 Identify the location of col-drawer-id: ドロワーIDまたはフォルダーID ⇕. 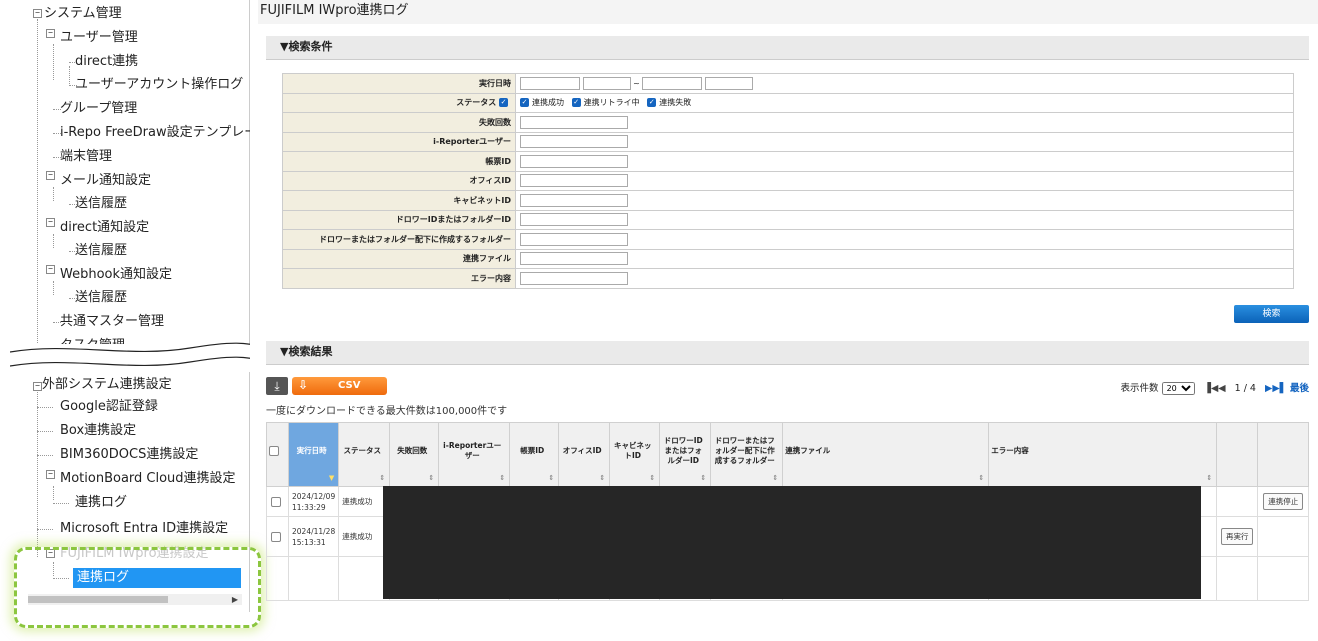
(685, 454).